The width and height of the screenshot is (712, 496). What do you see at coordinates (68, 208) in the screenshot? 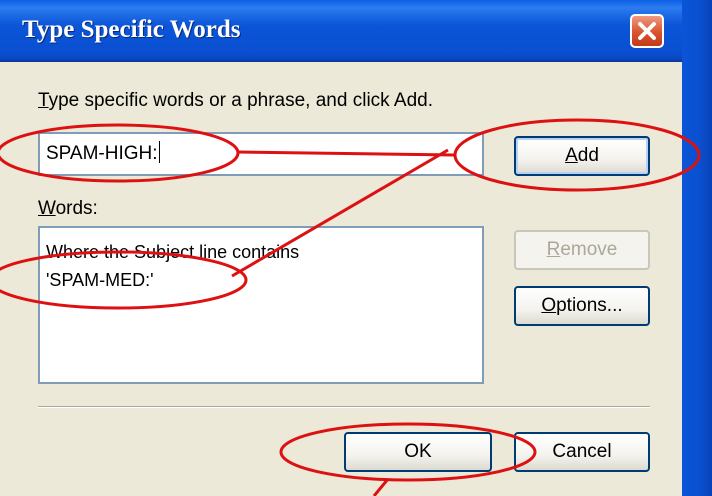
I see `words-label: Words:` at bounding box center [68, 208].